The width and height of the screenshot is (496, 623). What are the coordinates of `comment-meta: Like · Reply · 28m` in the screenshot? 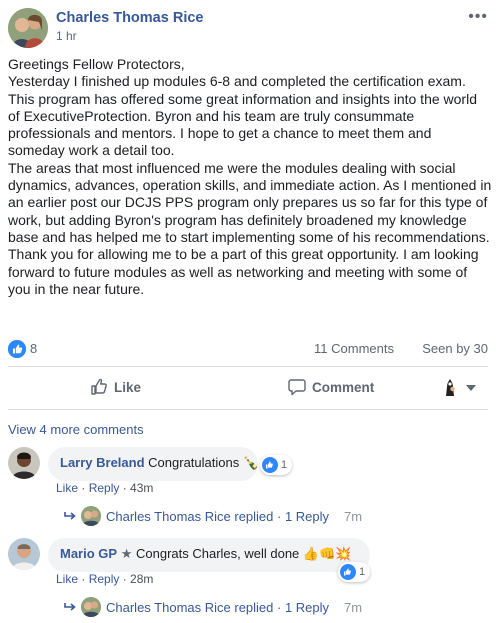 It's located at (105, 579).